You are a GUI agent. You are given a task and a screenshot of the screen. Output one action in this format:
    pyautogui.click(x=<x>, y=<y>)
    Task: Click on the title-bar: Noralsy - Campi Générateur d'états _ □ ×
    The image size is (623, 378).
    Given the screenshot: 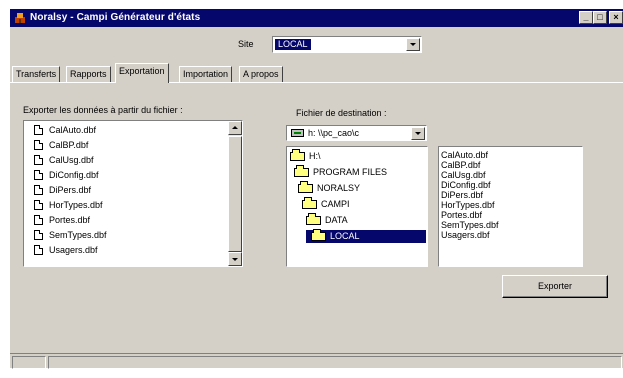 What is the action you would take?
    pyautogui.click(x=316, y=18)
    